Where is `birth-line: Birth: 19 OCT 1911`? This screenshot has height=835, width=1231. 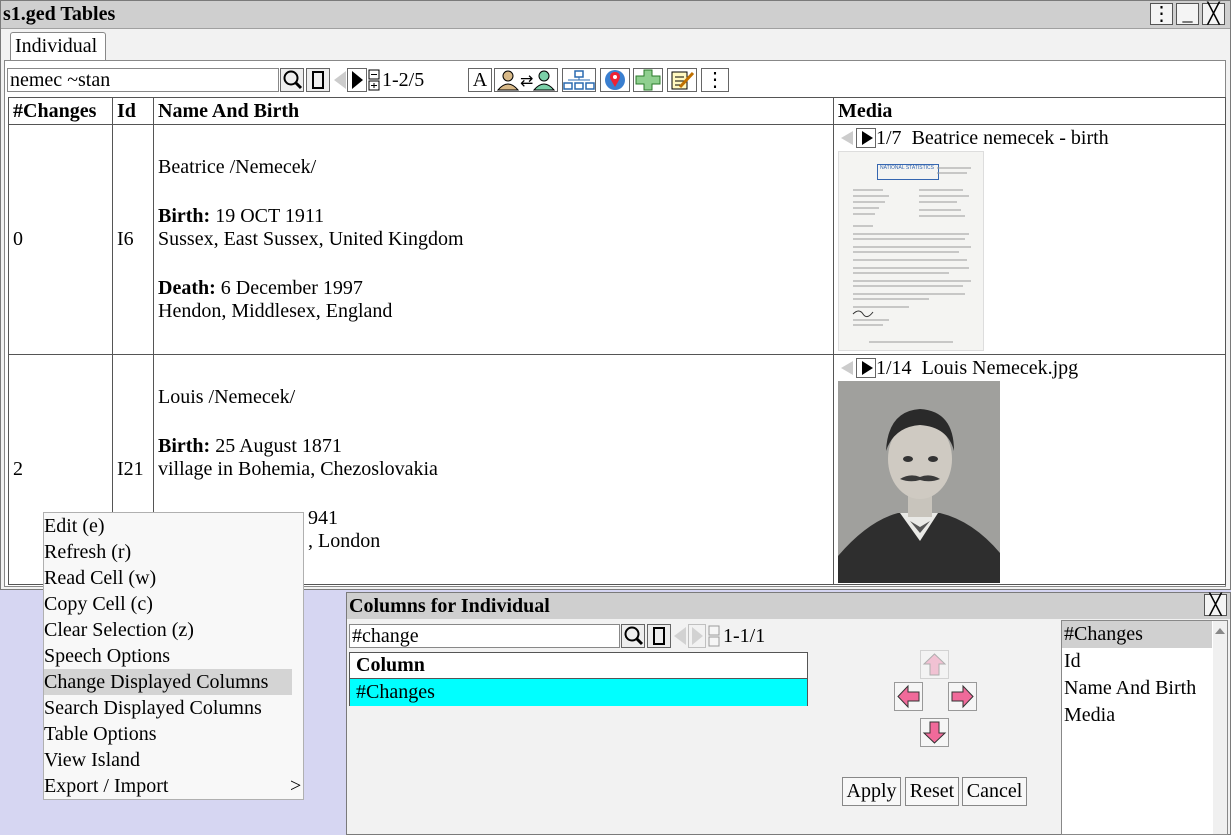 birth-line: Birth: 19 OCT 1911 is located at coordinates (493, 216).